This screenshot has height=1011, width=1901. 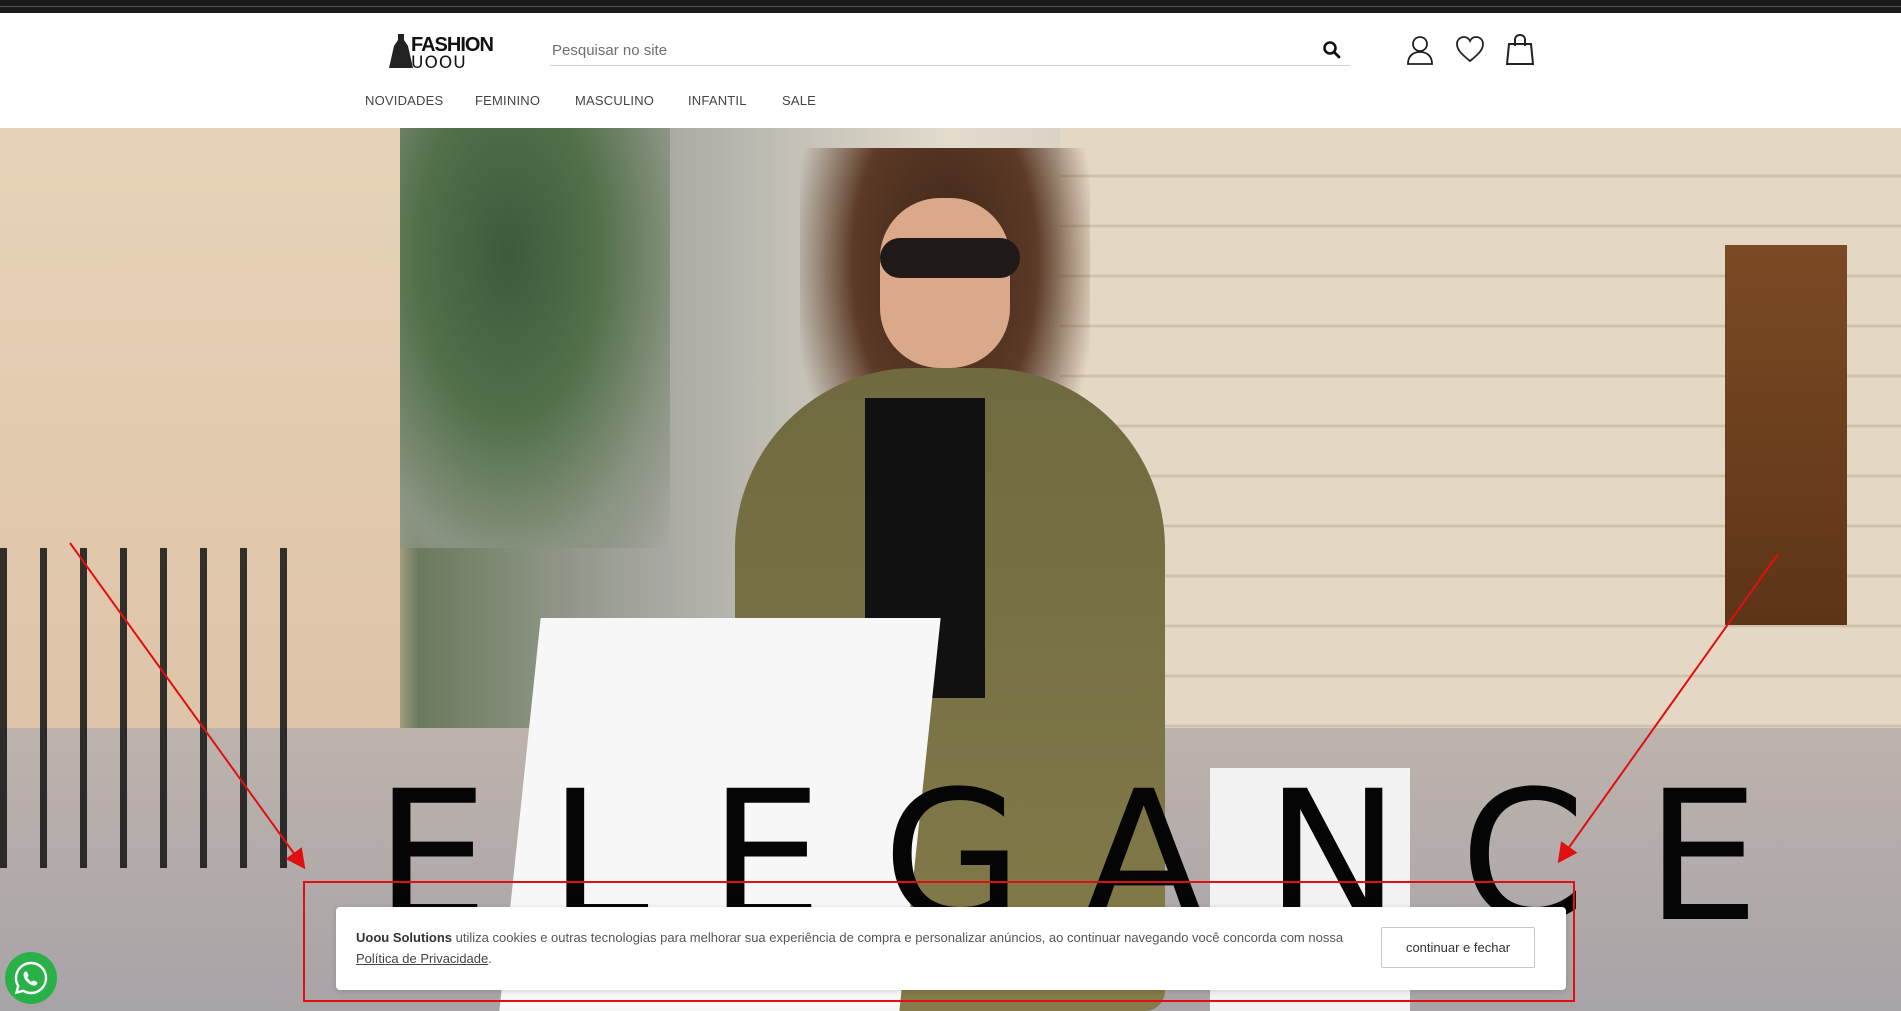 What do you see at coordinates (490, 958) in the screenshot?
I see `cookie-text-end: .` at bounding box center [490, 958].